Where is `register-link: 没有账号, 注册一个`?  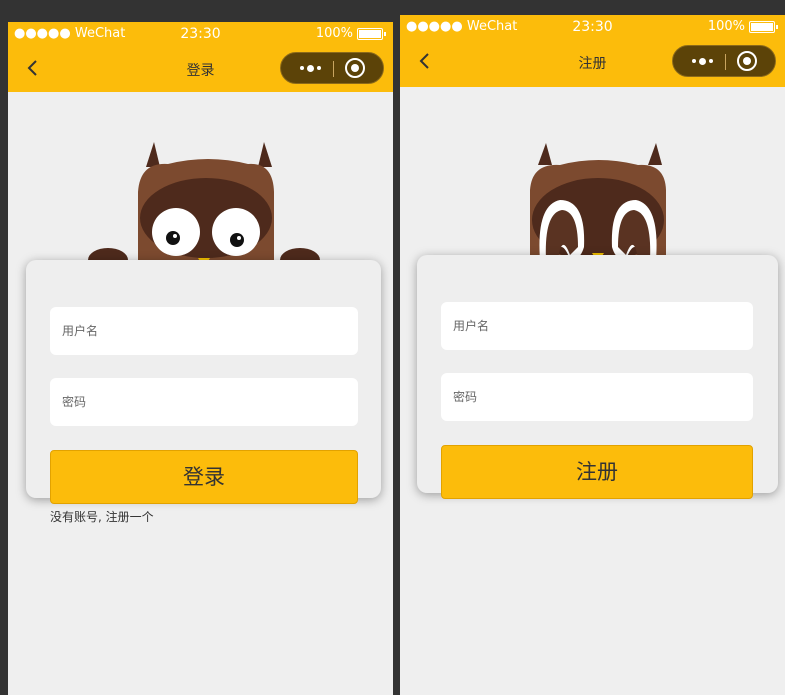
register-link: 没有账号, 注册一个 is located at coordinates (102, 516).